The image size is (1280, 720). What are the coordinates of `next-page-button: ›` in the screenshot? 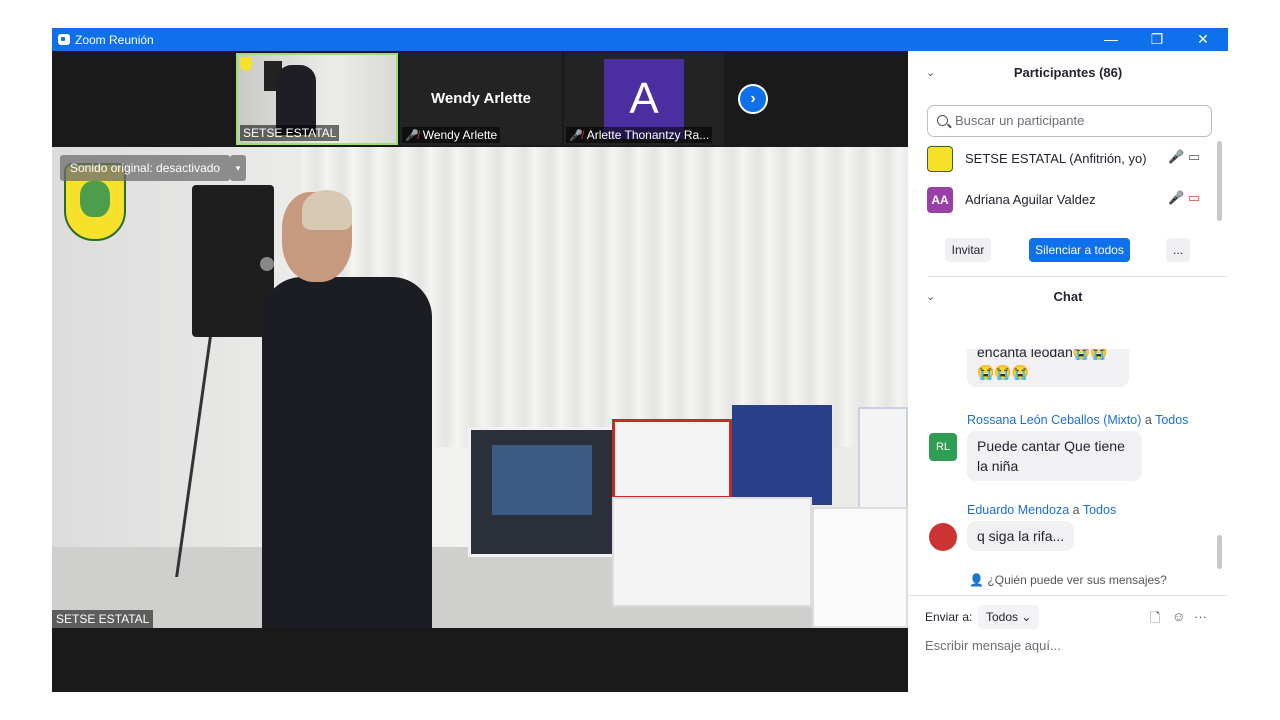 It's located at (753, 99).